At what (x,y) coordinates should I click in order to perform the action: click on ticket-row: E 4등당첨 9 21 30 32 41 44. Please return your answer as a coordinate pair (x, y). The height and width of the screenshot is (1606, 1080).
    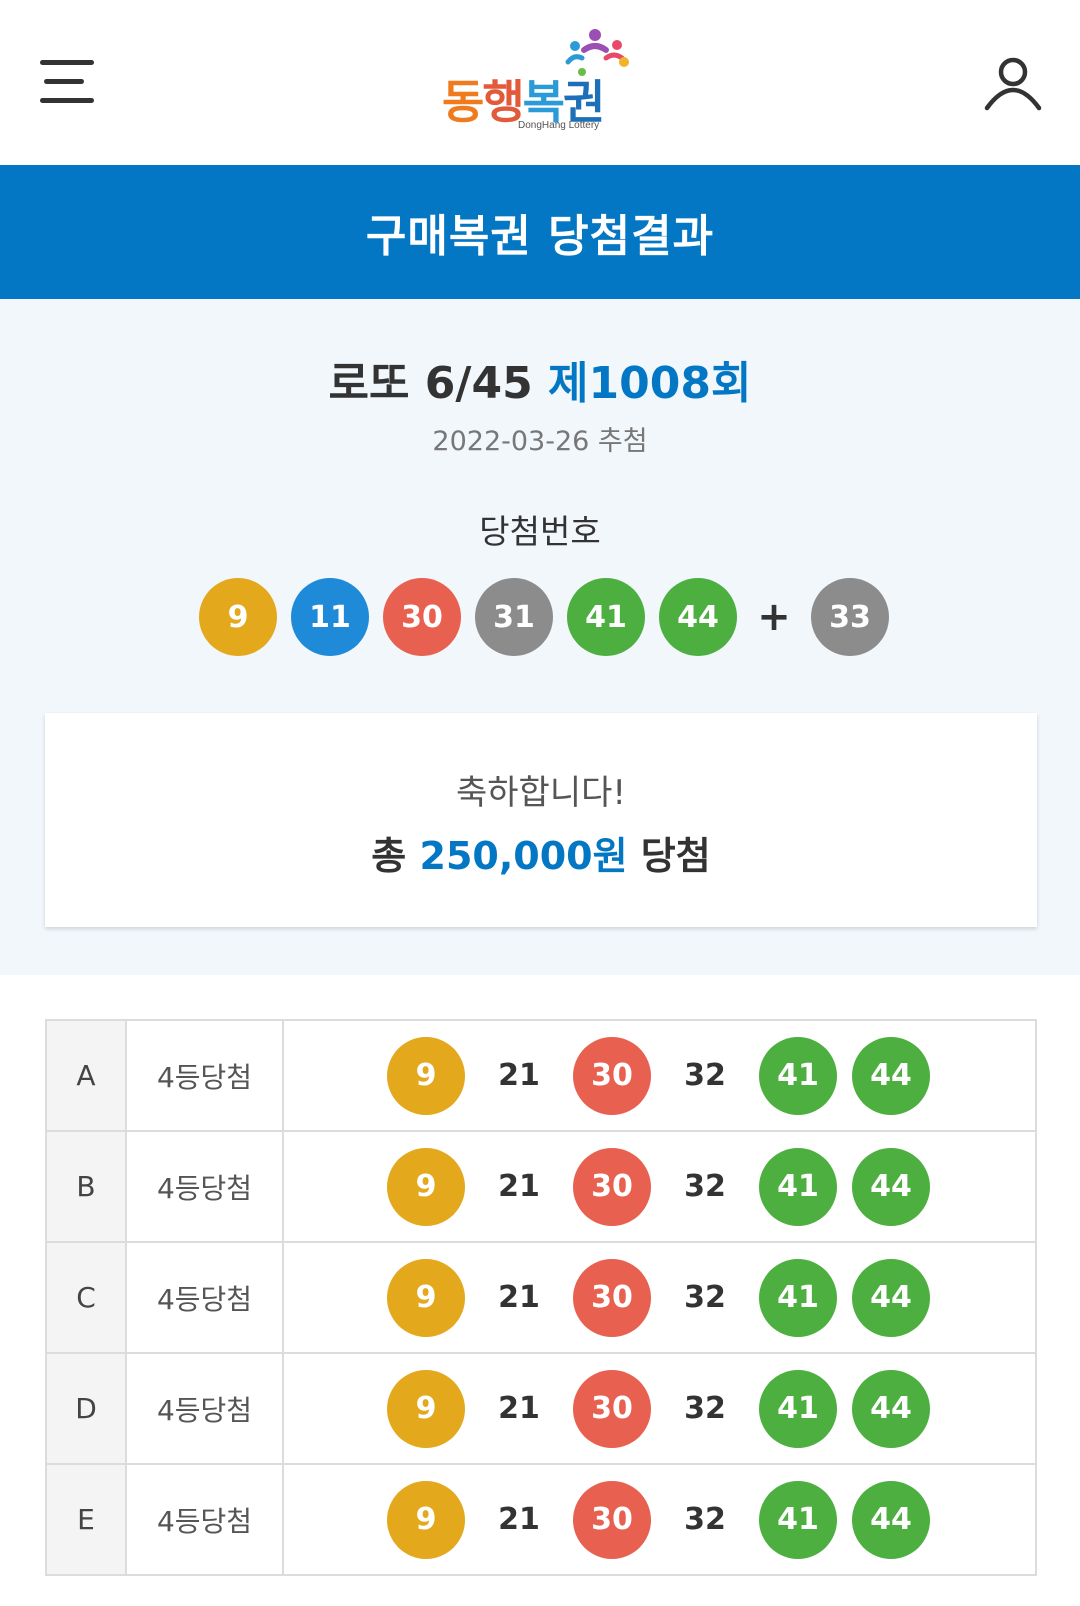
    Looking at the image, I should click on (541, 1519).